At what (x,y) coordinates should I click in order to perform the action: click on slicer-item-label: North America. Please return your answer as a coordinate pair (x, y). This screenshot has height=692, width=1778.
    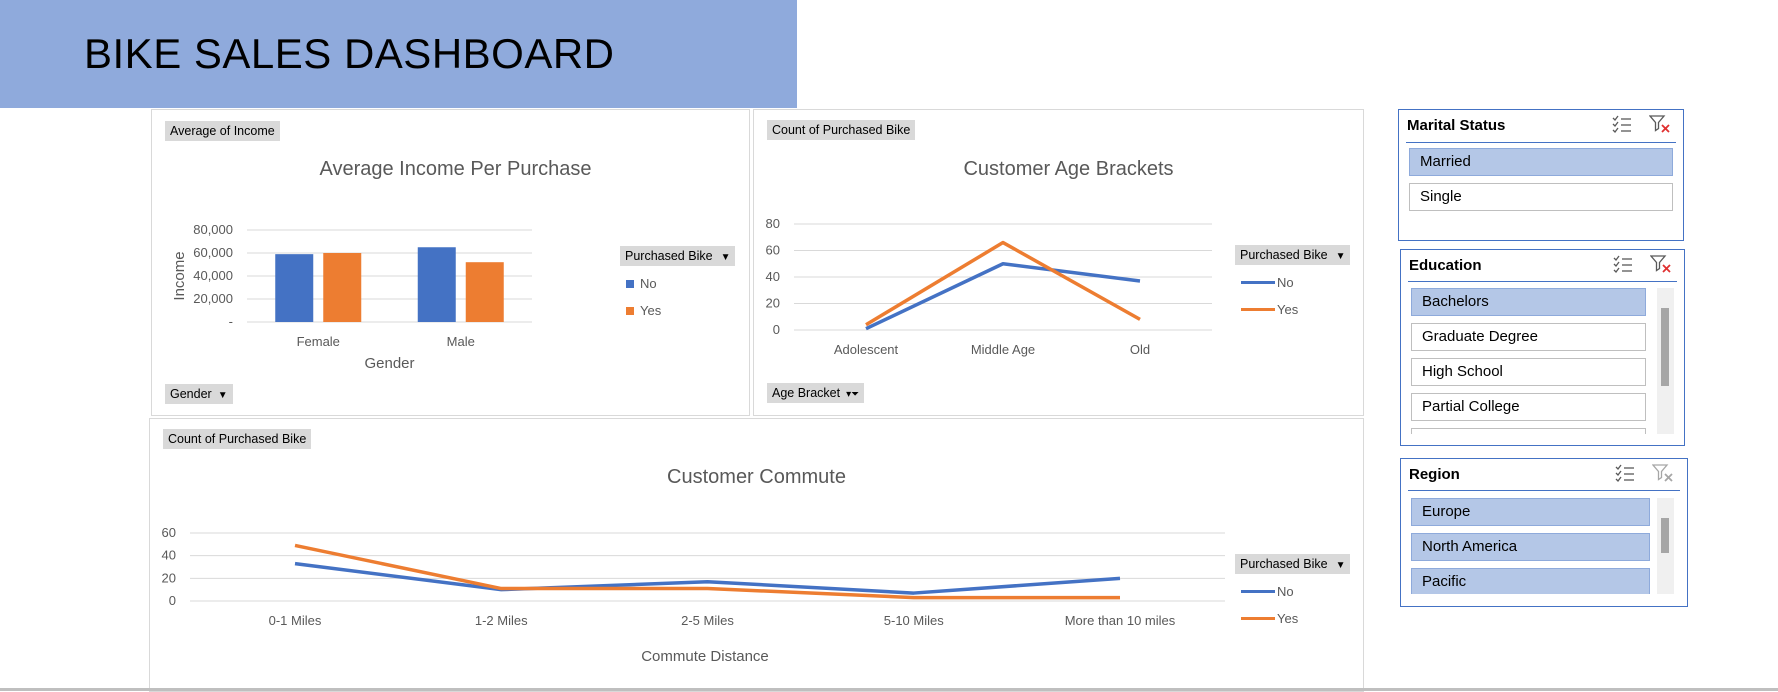
    Looking at the image, I should click on (1470, 546).